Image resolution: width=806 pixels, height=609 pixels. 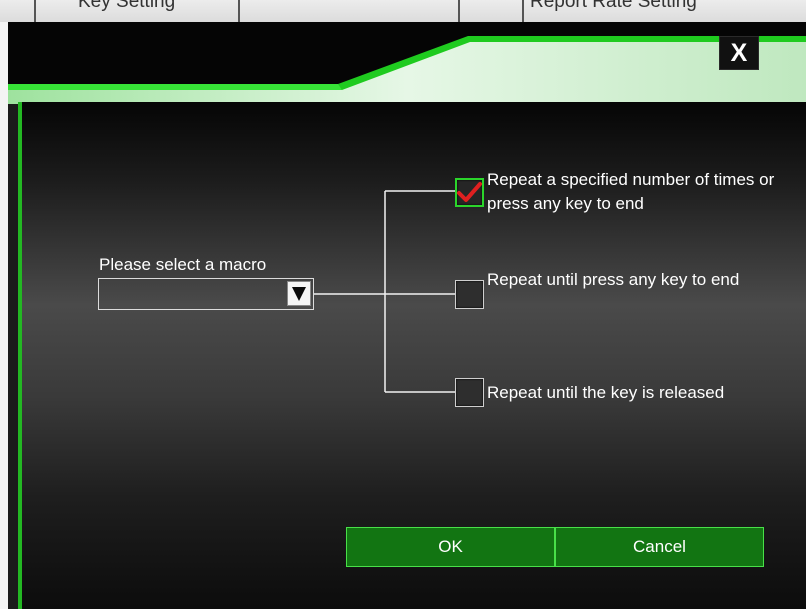 I want to click on dialog-buttons: OK Cancel, so click(x=555, y=547).